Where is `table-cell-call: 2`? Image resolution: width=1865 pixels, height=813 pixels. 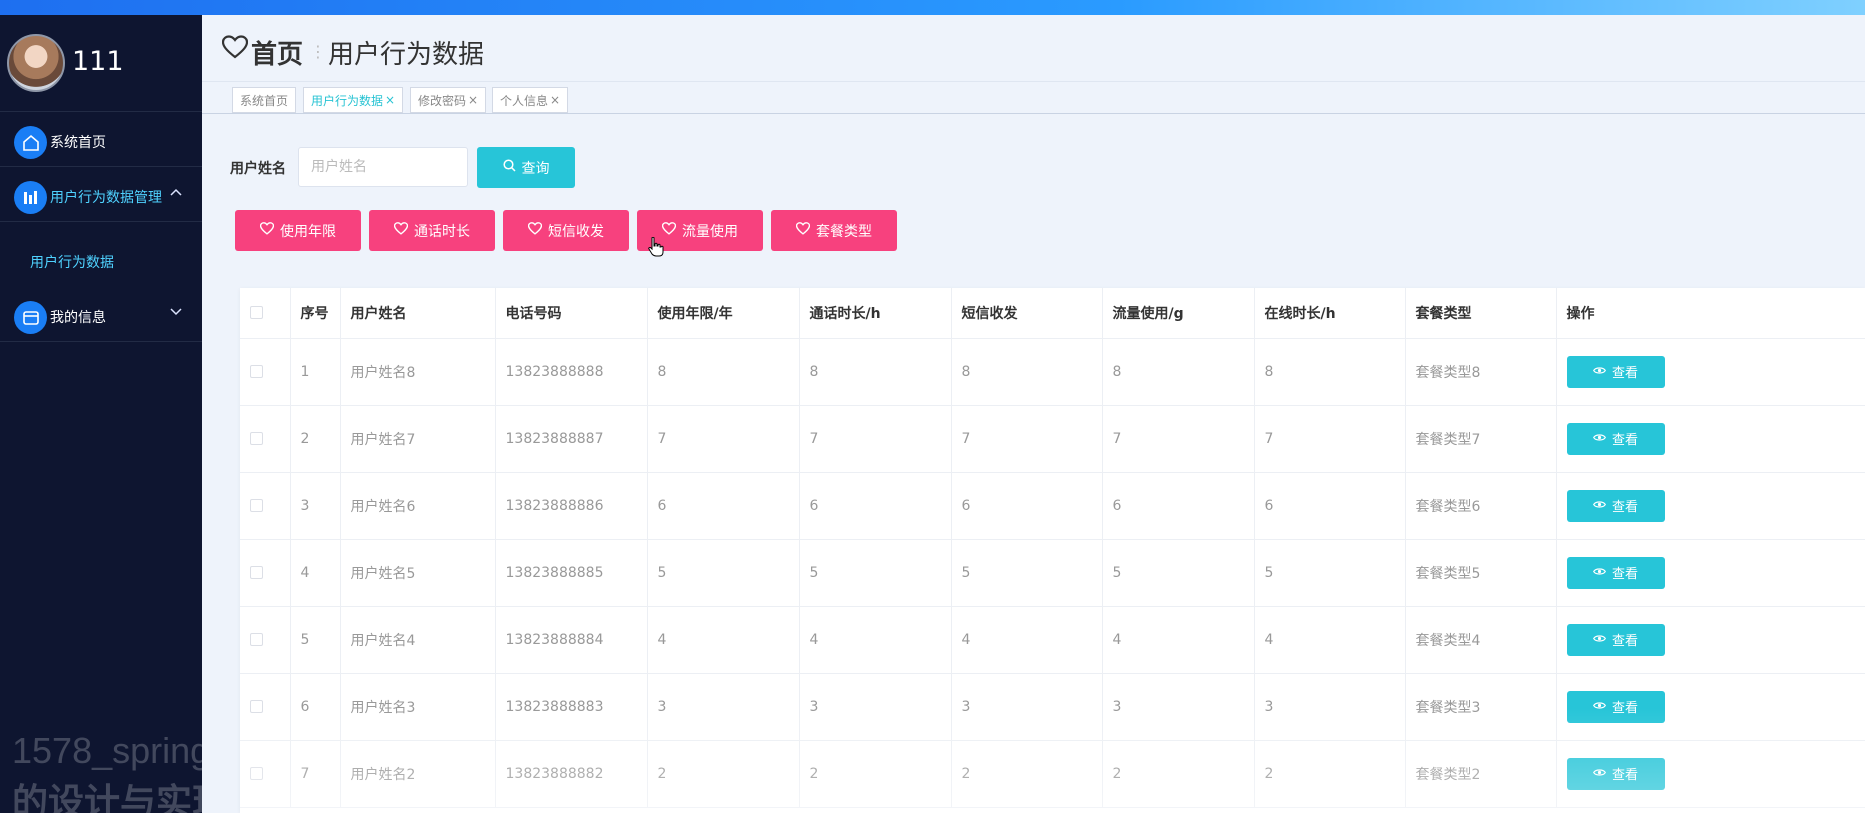 table-cell-call: 2 is located at coordinates (875, 774).